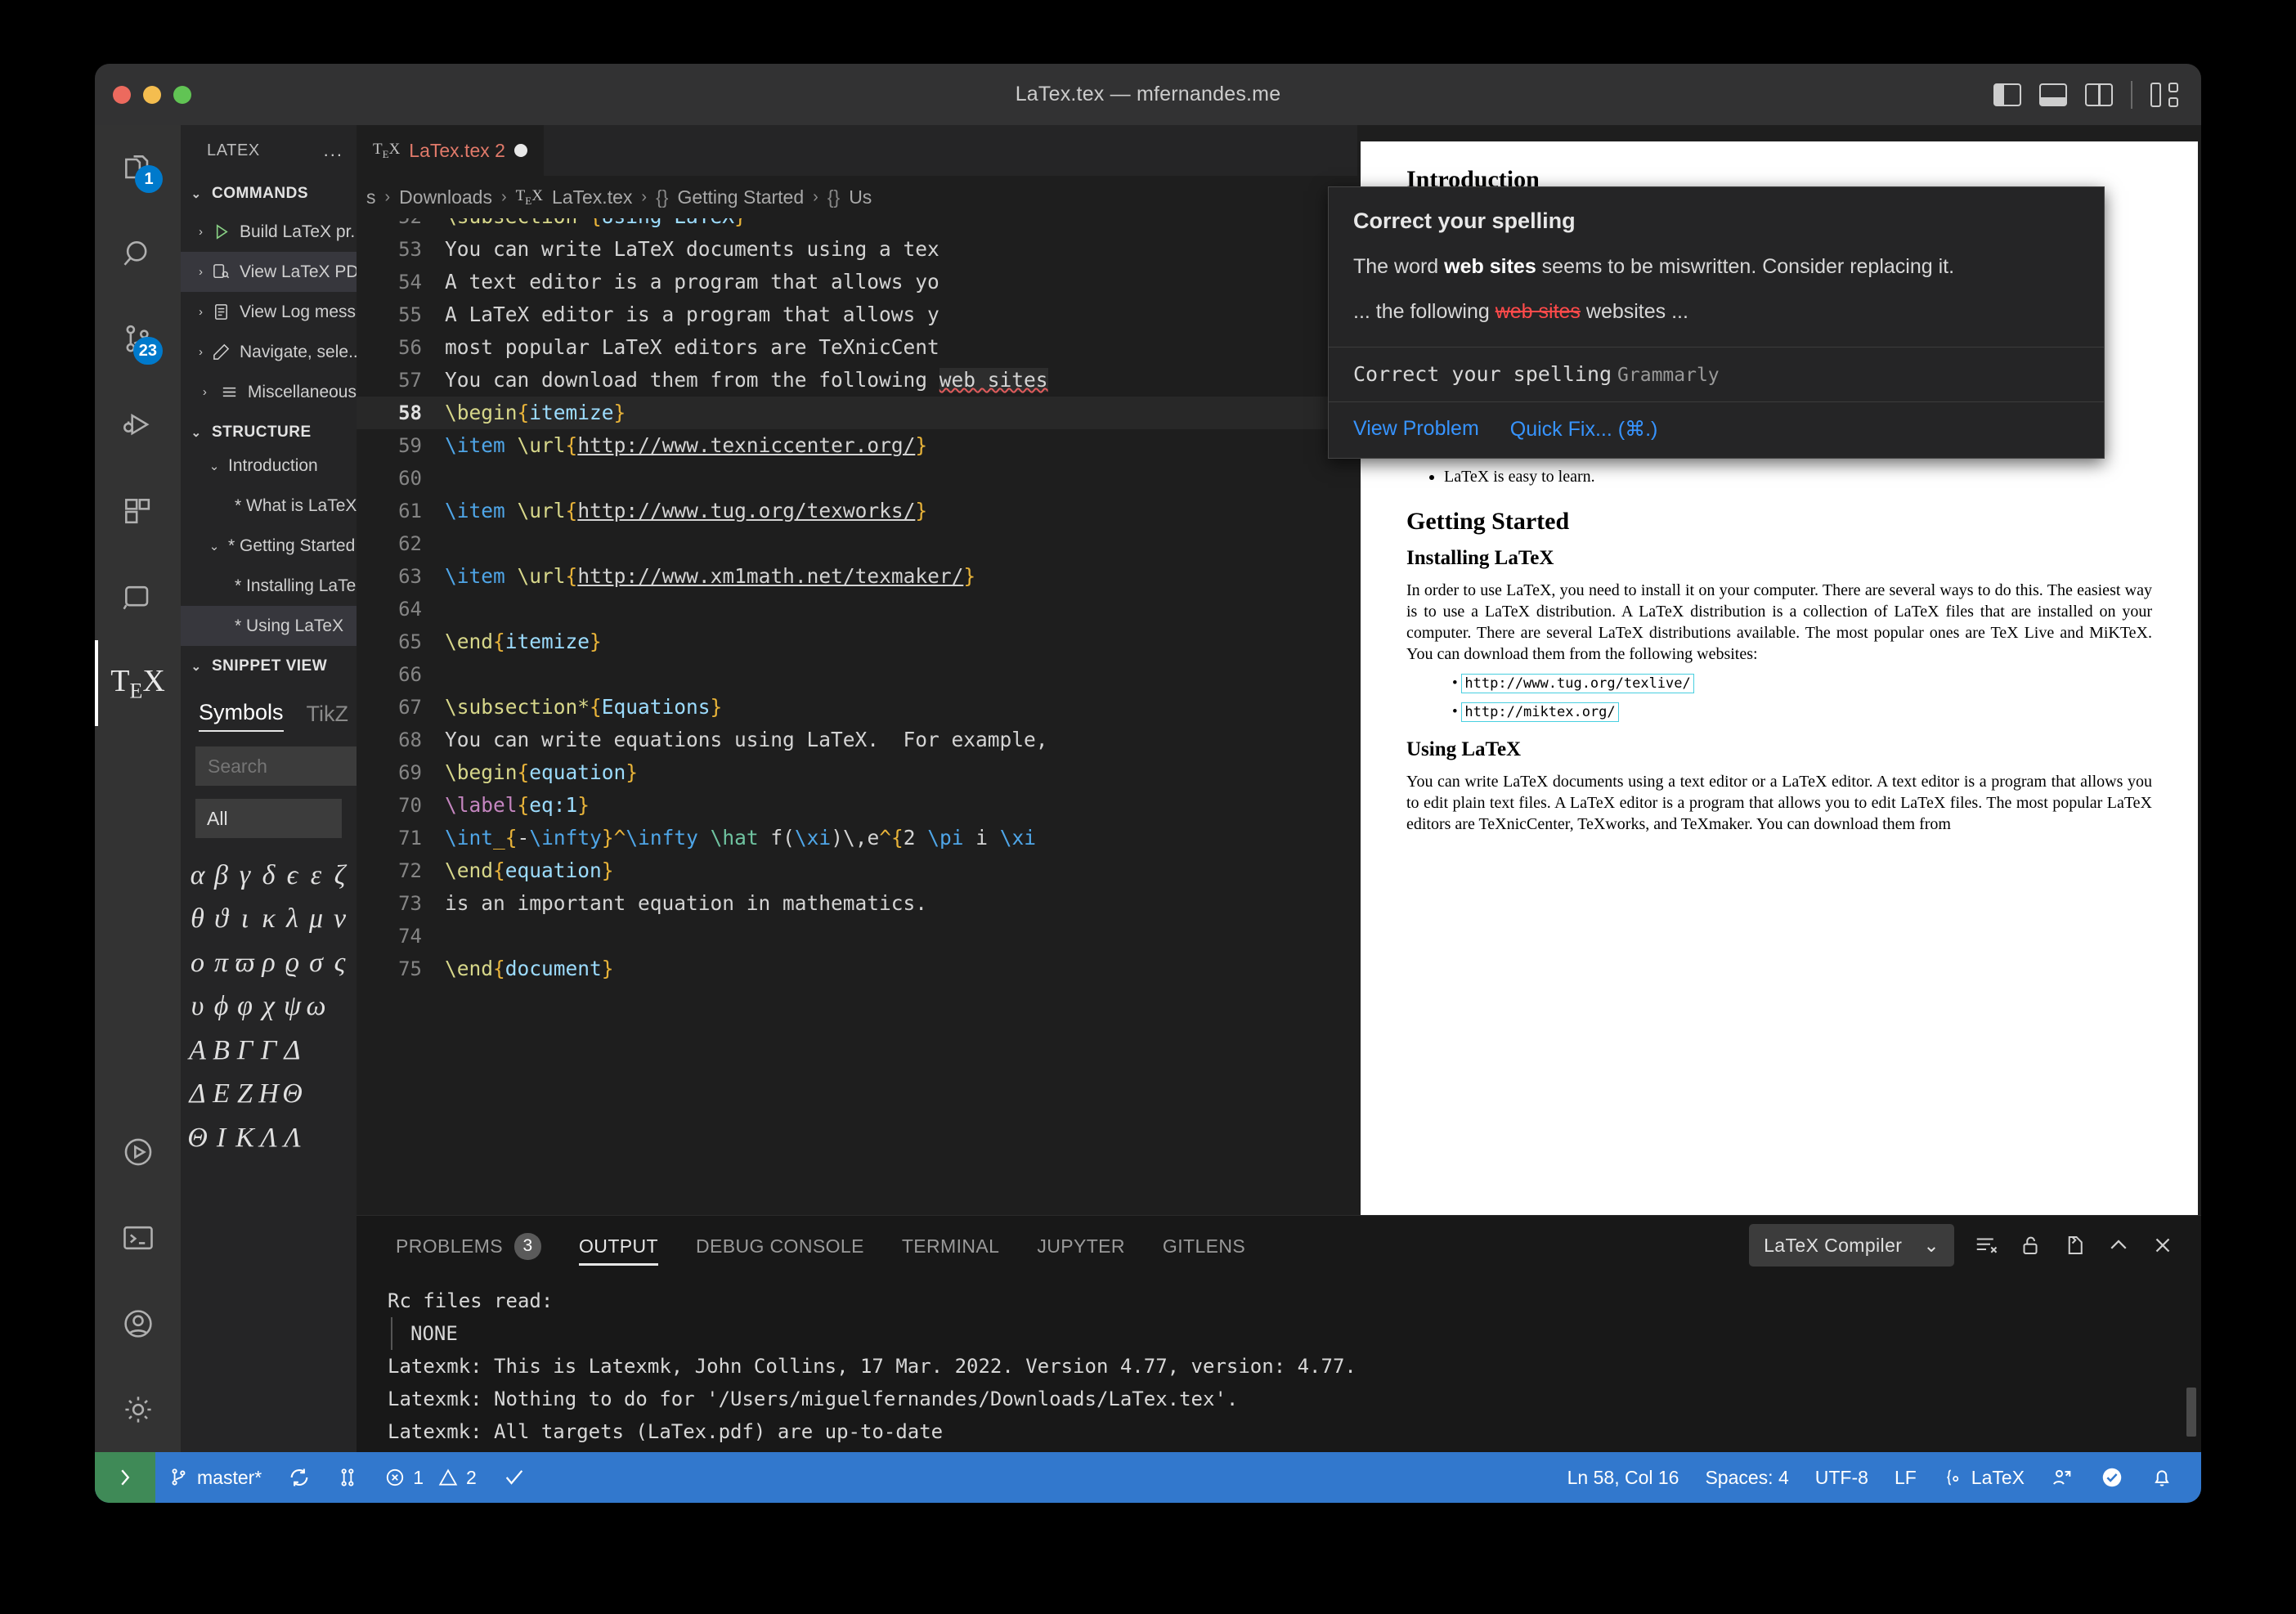  I want to click on activity-item-explorer: 1, so click(138, 168).